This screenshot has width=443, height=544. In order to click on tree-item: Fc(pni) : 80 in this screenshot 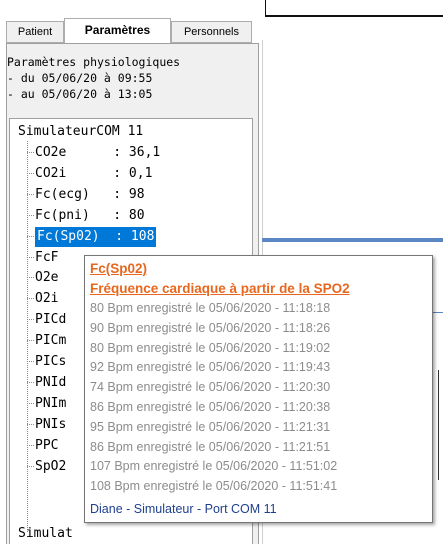, I will do `click(86, 216)`.